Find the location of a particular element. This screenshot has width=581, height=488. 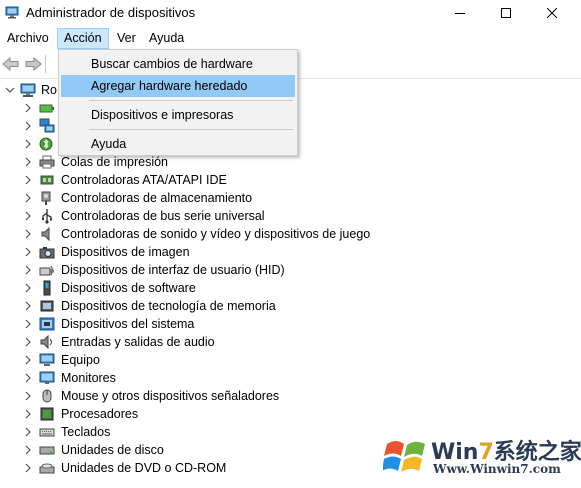

tree-item-imaging: Dispositivos de imagen is located at coordinates (210, 252).